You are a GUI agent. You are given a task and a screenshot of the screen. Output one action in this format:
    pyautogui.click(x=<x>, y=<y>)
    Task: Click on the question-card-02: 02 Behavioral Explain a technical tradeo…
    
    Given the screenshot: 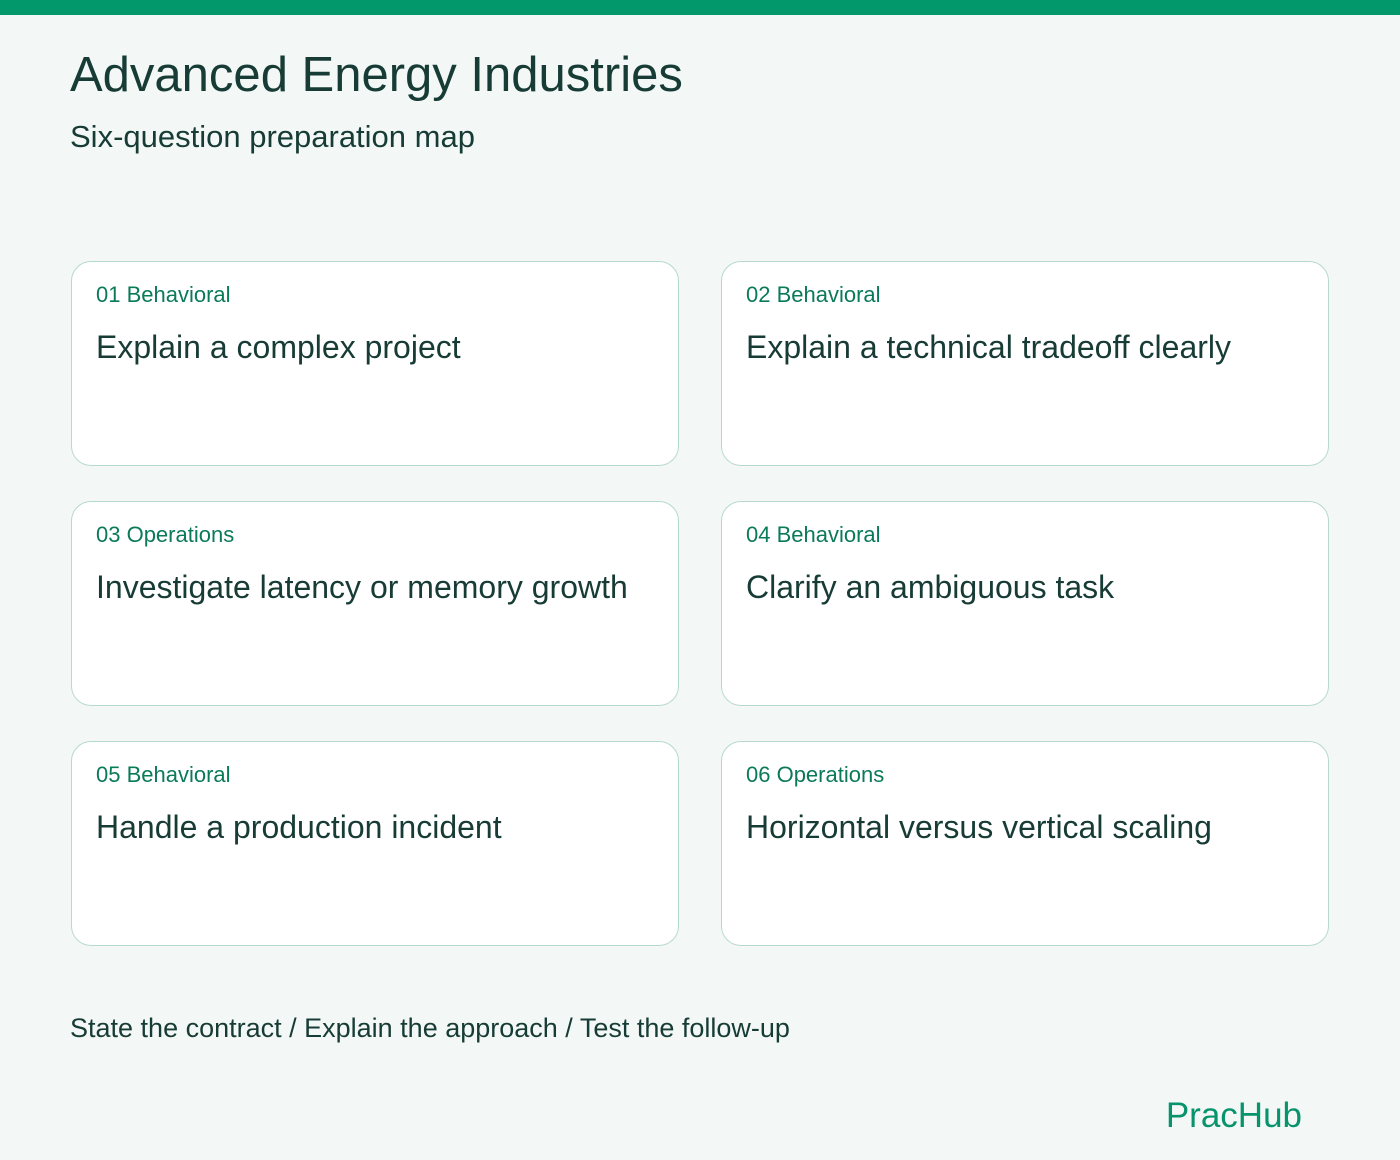 What is the action you would take?
    pyautogui.click(x=1025, y=363)
    